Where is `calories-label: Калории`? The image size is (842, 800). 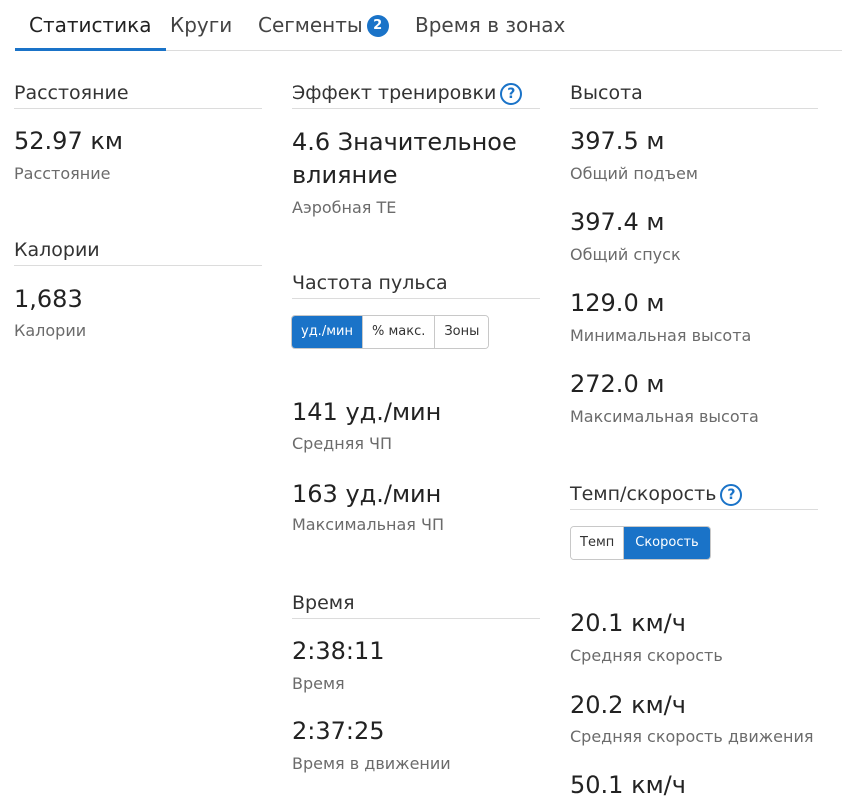 calories-label: Калории is located at coordinates (50, 330).